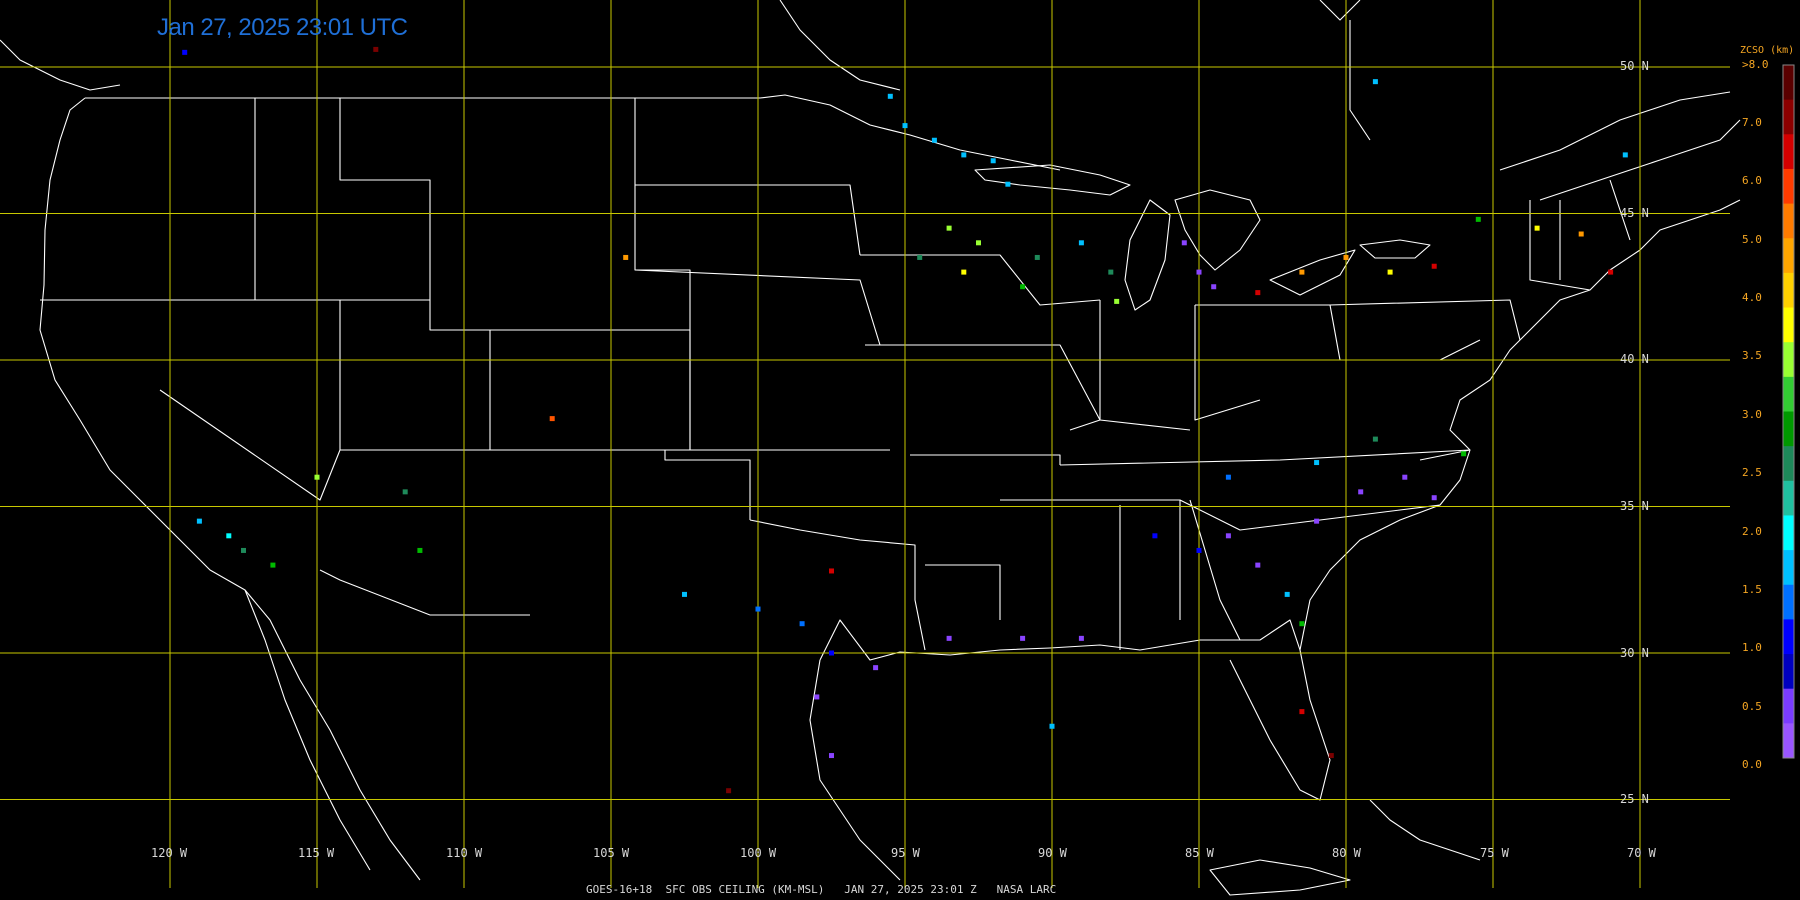  What do you see at coordinates (1634, 799) in the screenshot?
I see `lat-label-25: 25 N` at bounding box center [1634, 799].